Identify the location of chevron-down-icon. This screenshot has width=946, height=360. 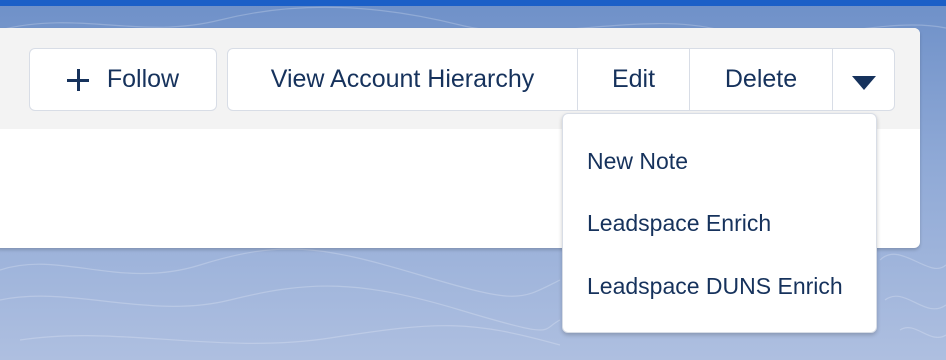
(863, 82).